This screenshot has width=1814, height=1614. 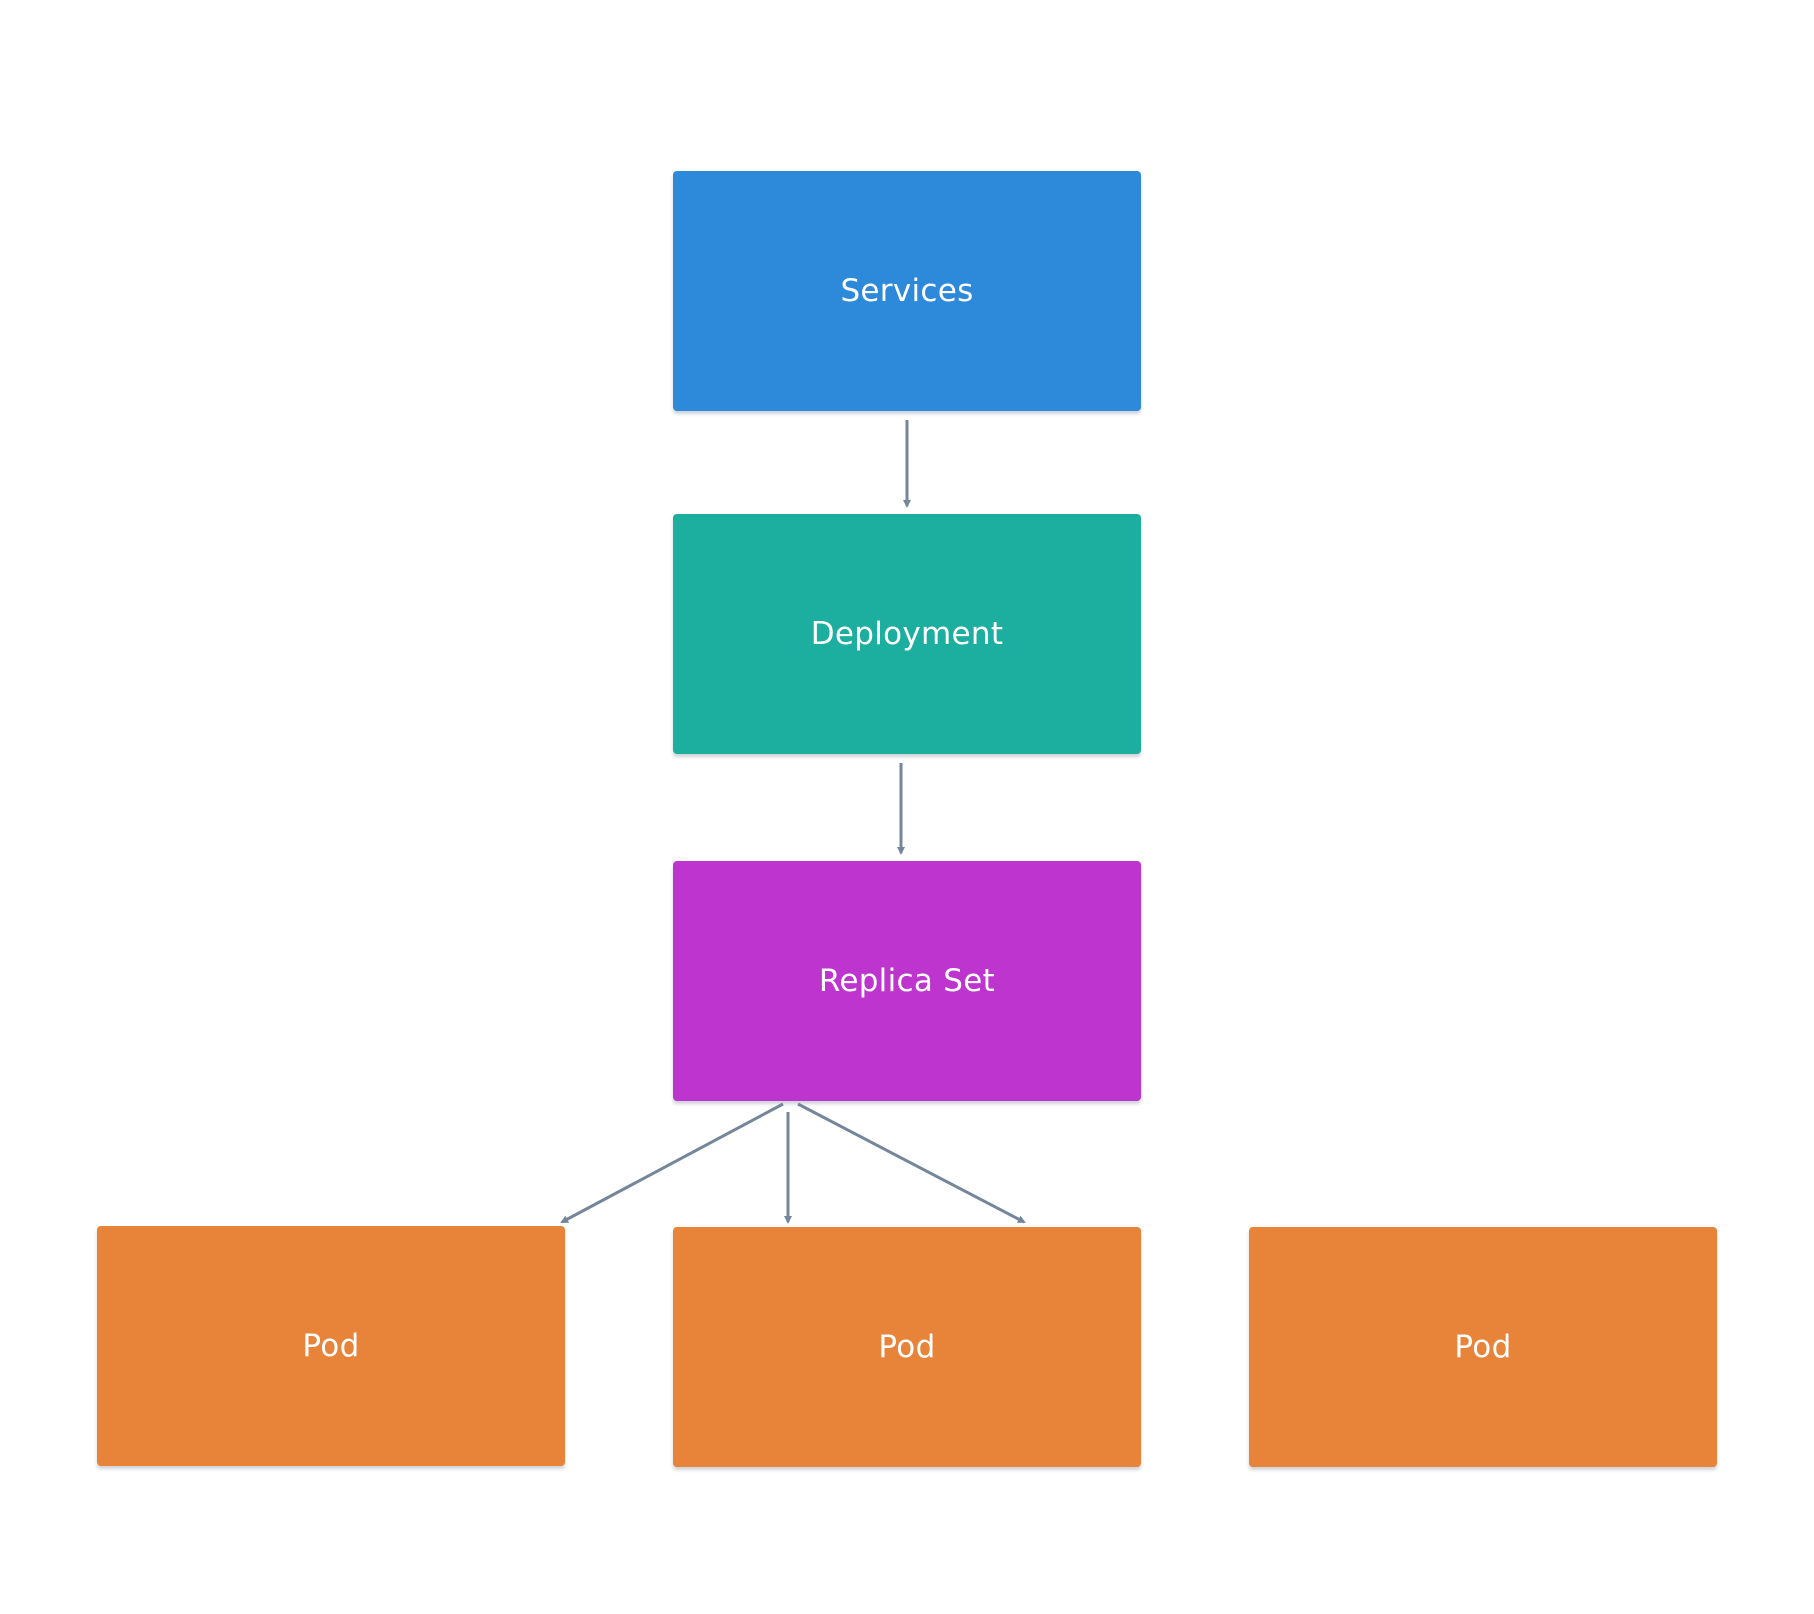 What do you see at coordinates (672, 1163) in the screenshot?
I see `edge-replicaset-pod1` at bounding box center [672, 1163].